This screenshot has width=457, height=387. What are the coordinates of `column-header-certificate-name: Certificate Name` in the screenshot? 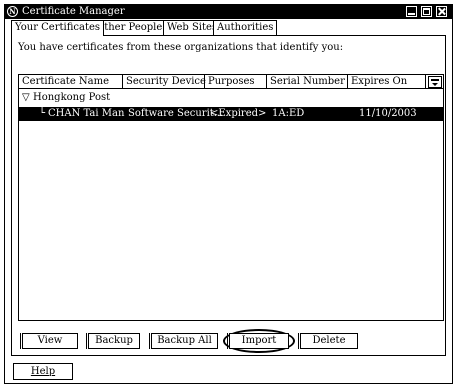 It's located at (71, 82).